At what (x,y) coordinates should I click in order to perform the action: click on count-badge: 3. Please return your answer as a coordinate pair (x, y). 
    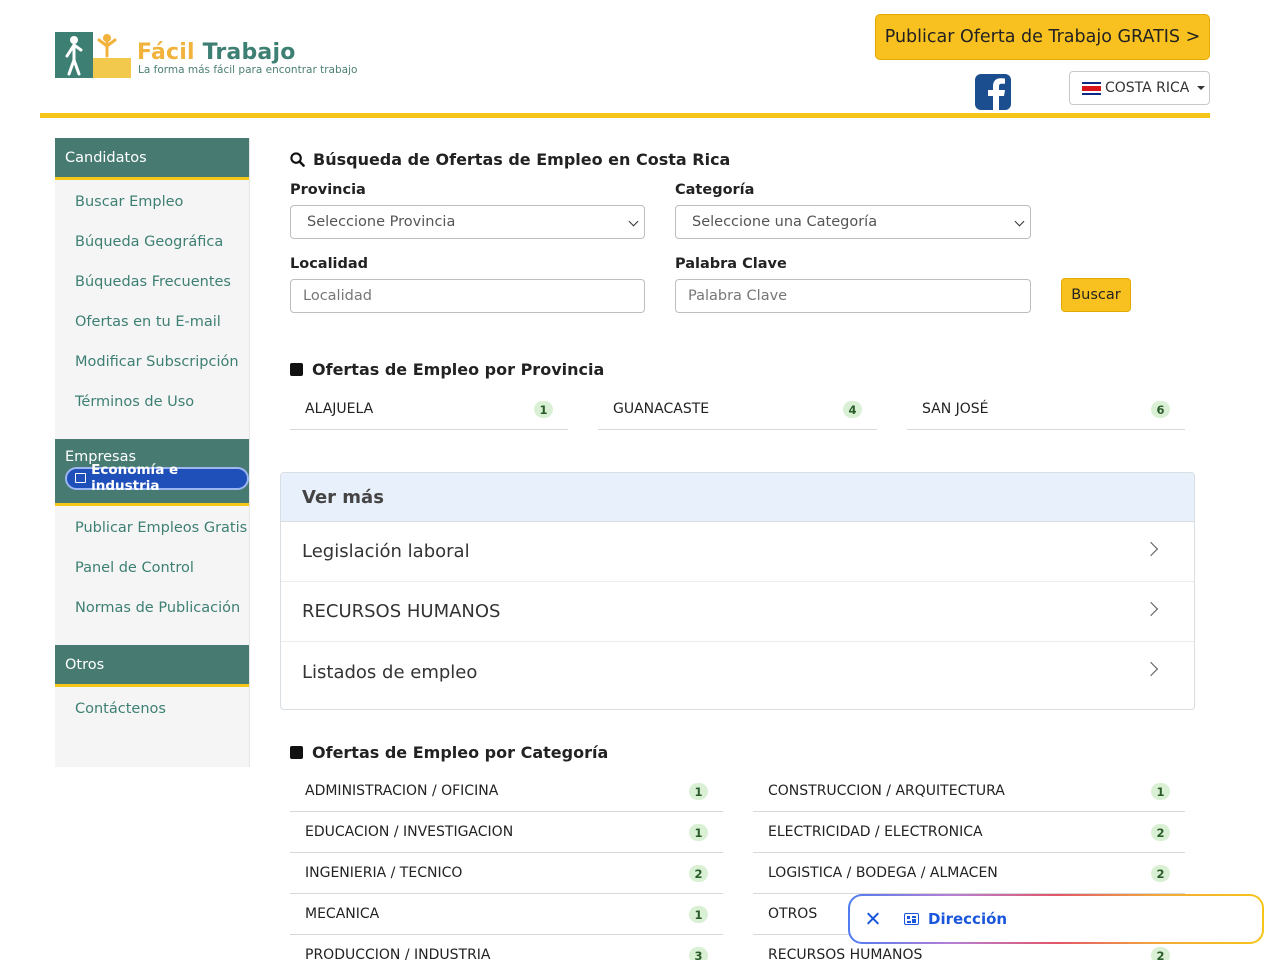
    Looking at the image, I should click on (698, 953).